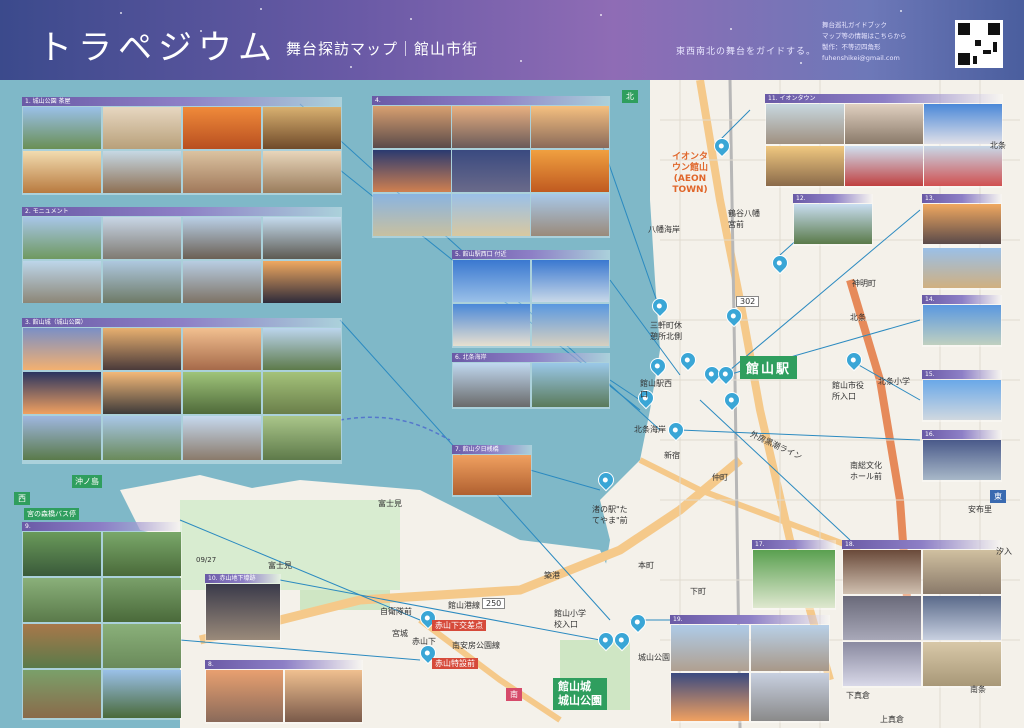 The width and height of the screenshot is (1024, 728). Describe the element at coordinates (630, 96) in the screenshot. I see `north-marker: 北` at that location.